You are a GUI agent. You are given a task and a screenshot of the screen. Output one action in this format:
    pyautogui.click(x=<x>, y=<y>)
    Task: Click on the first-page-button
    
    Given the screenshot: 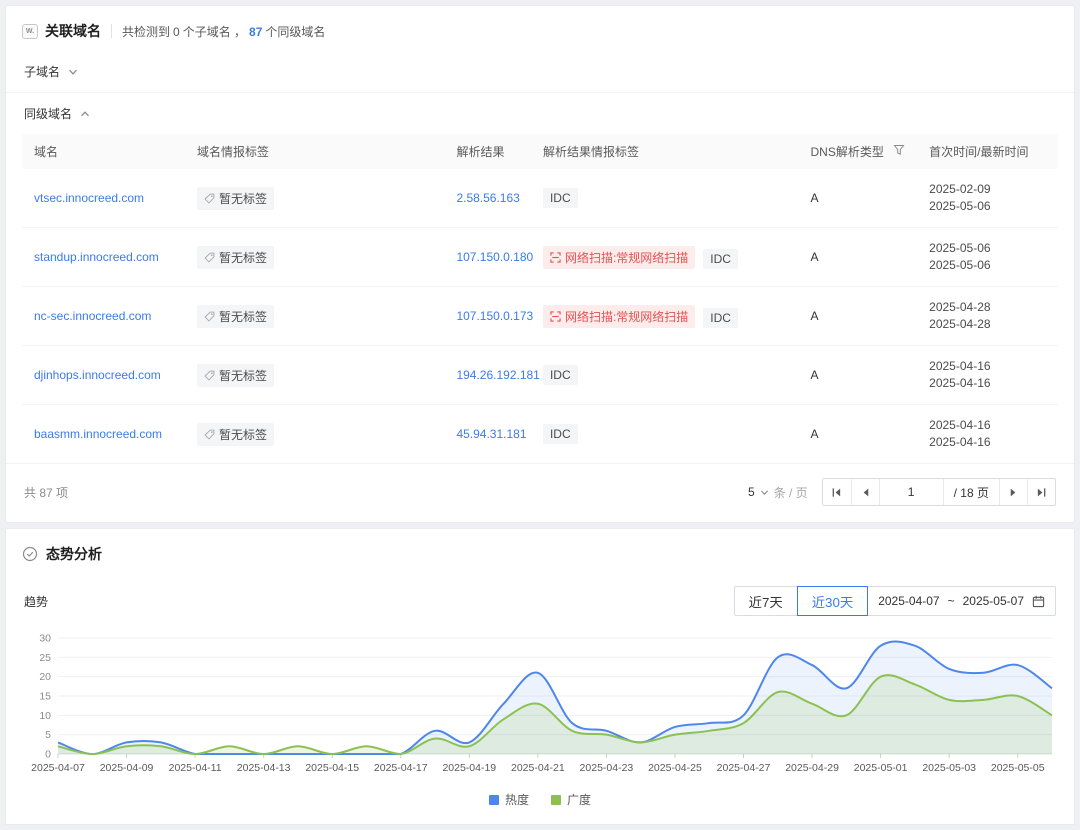 What is the action you would take?
    pyautogui.click(x=836, y=492)
    